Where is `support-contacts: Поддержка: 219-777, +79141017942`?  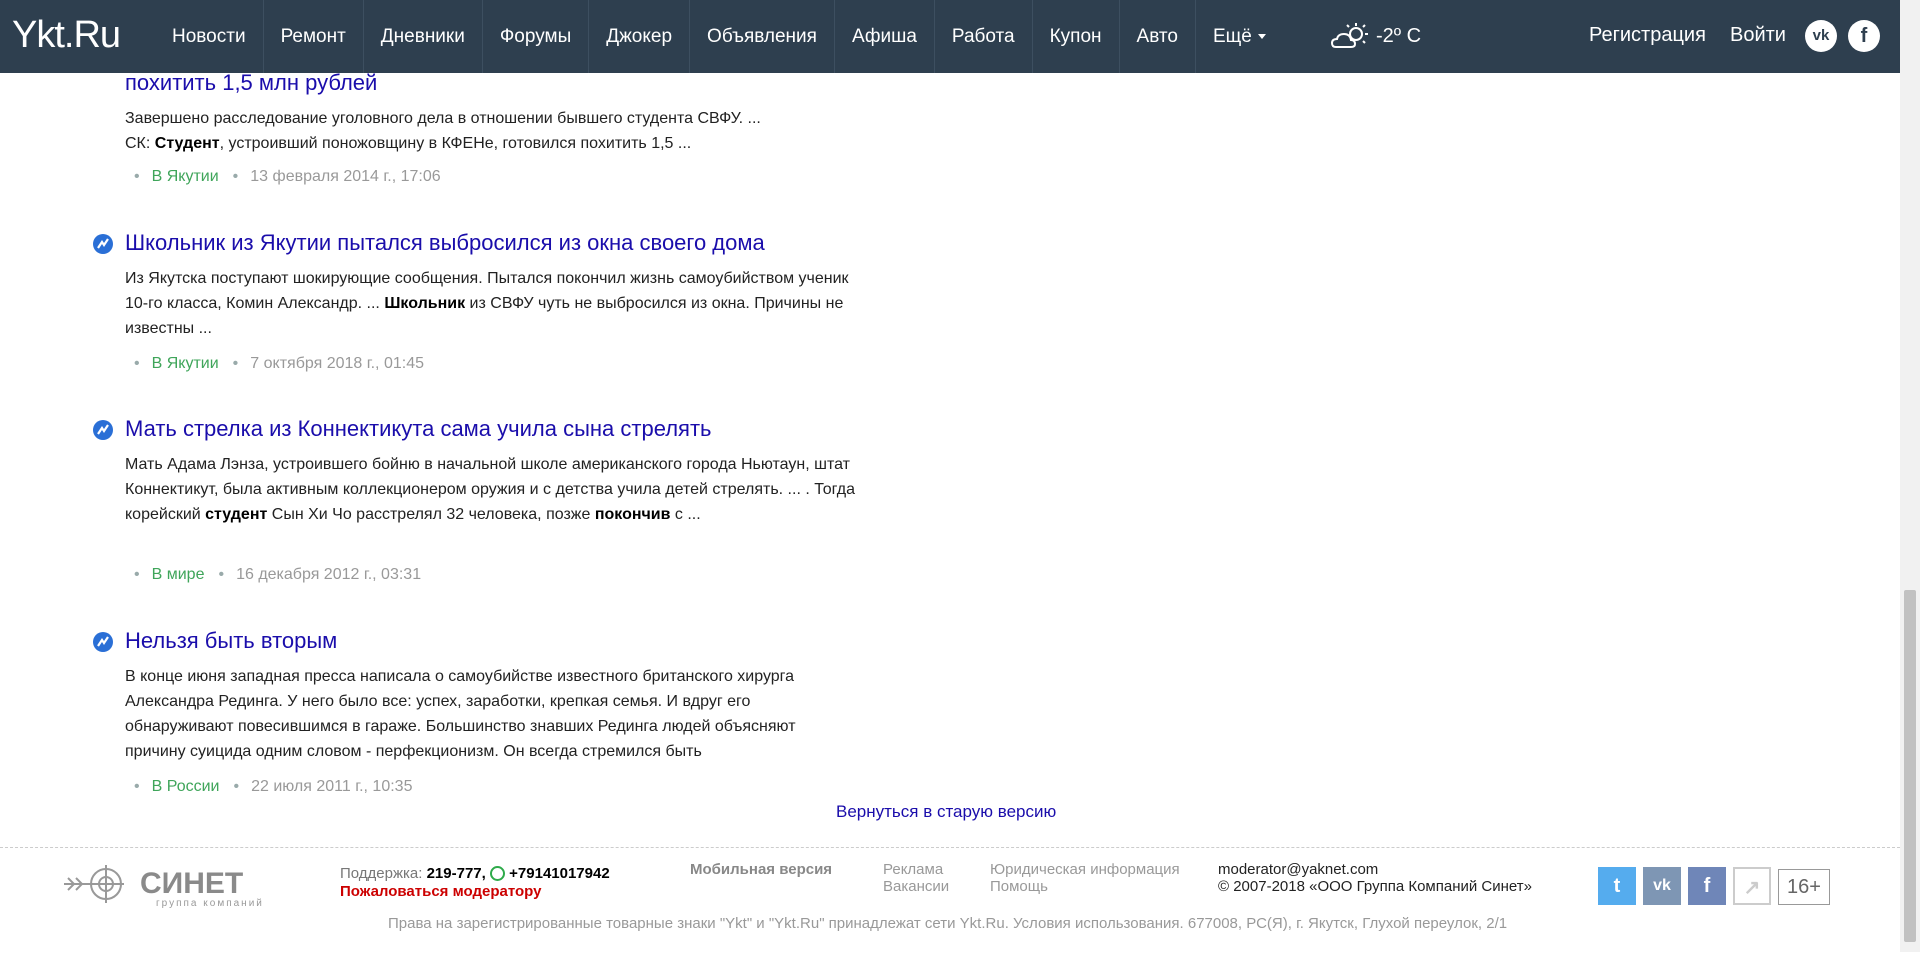
support-contacts: Поддержка: 219-777, +79141017942 is located at coordinates (475, 873).